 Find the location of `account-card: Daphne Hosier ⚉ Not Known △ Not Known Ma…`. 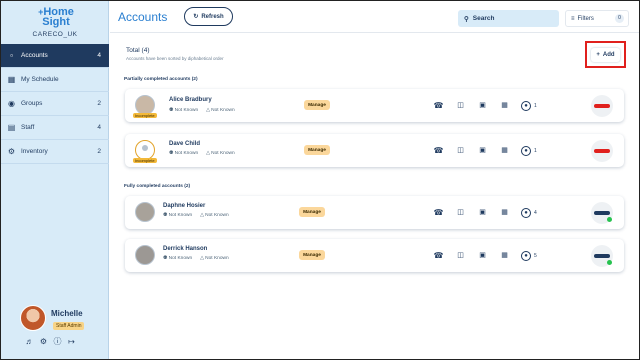

account-card: Daphne Hosier ⚉ Not Known △ Not Known Ma… is located at coordinates (374, 212).